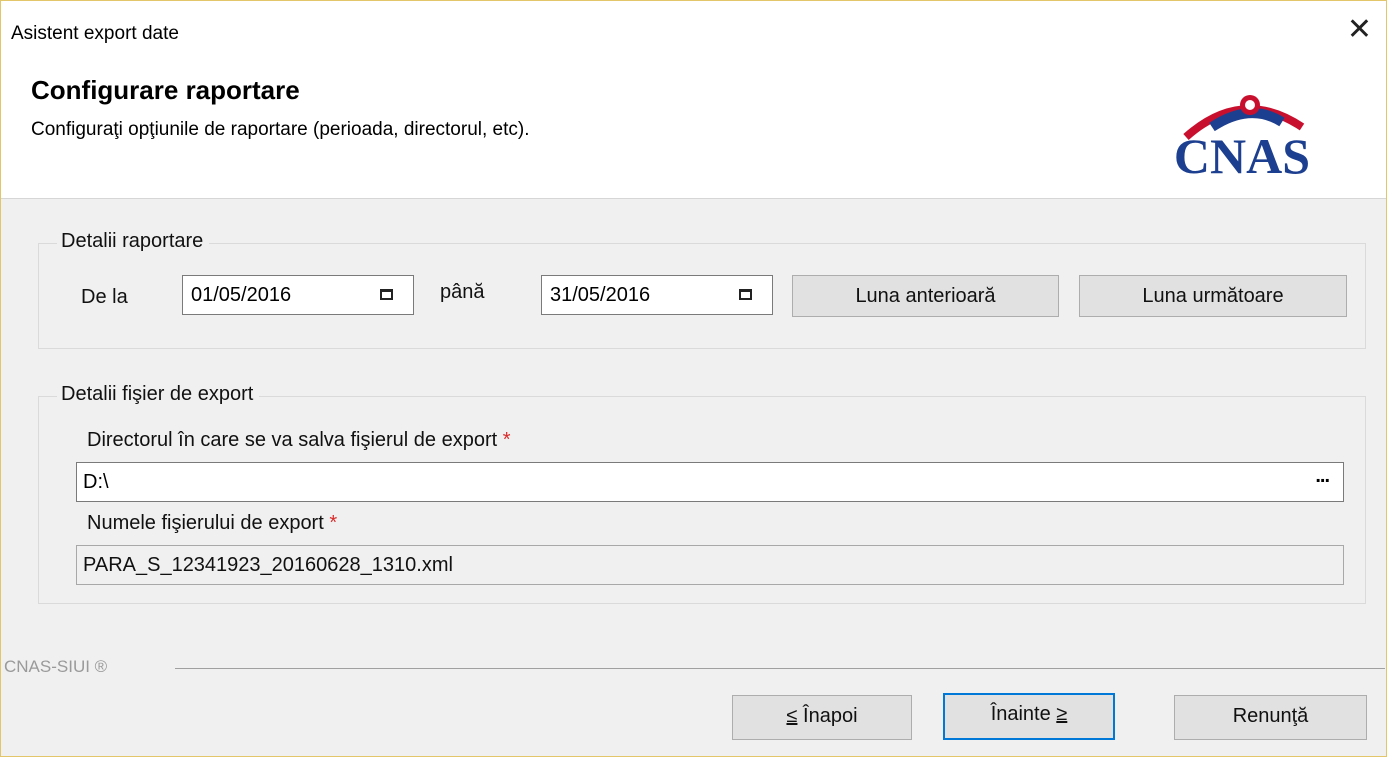 This screenshot has height=757, width=1387. Describe the element at coordinates (792, 716) in the screenshot. I see `back-prefix: ≤` at that location.